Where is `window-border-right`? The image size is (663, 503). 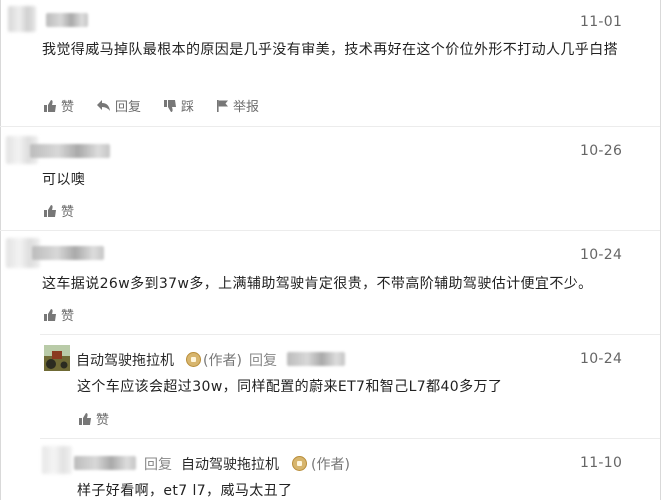
window-border-right is located at coordinates (660, 250).